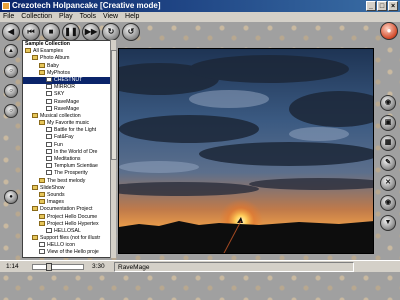 The width and height of the screenshot is (400, 300). Describe the element at coordinates (49, 267) in the screenshot. I see `slider-knob` at that location.